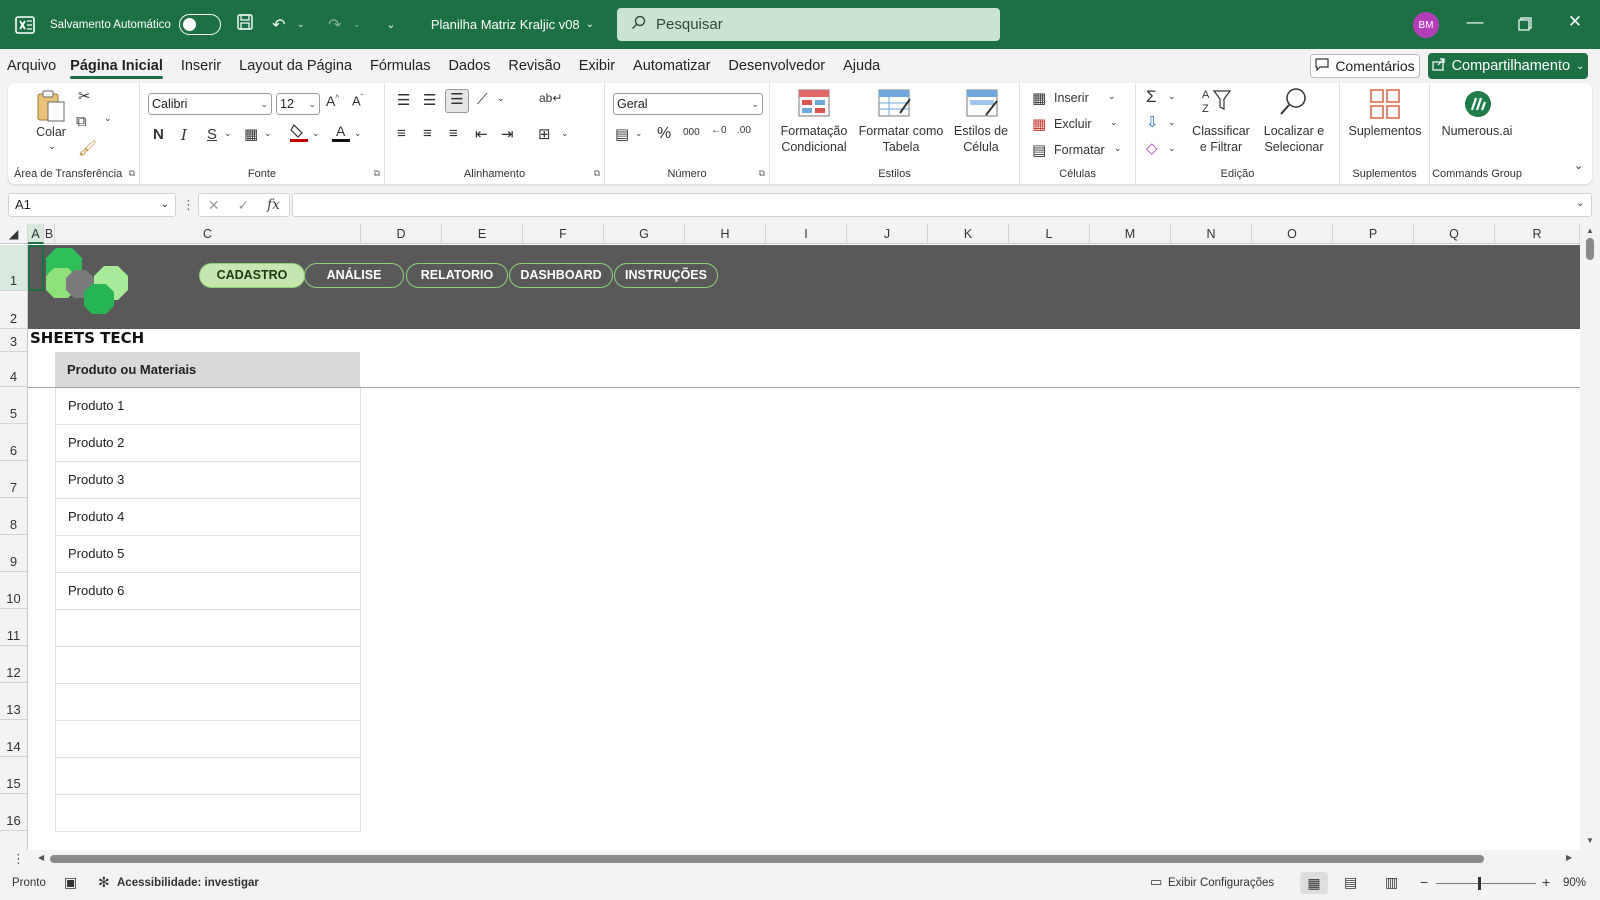  I want to click on scroll-up-icon: ▲, so click(1590, 230).